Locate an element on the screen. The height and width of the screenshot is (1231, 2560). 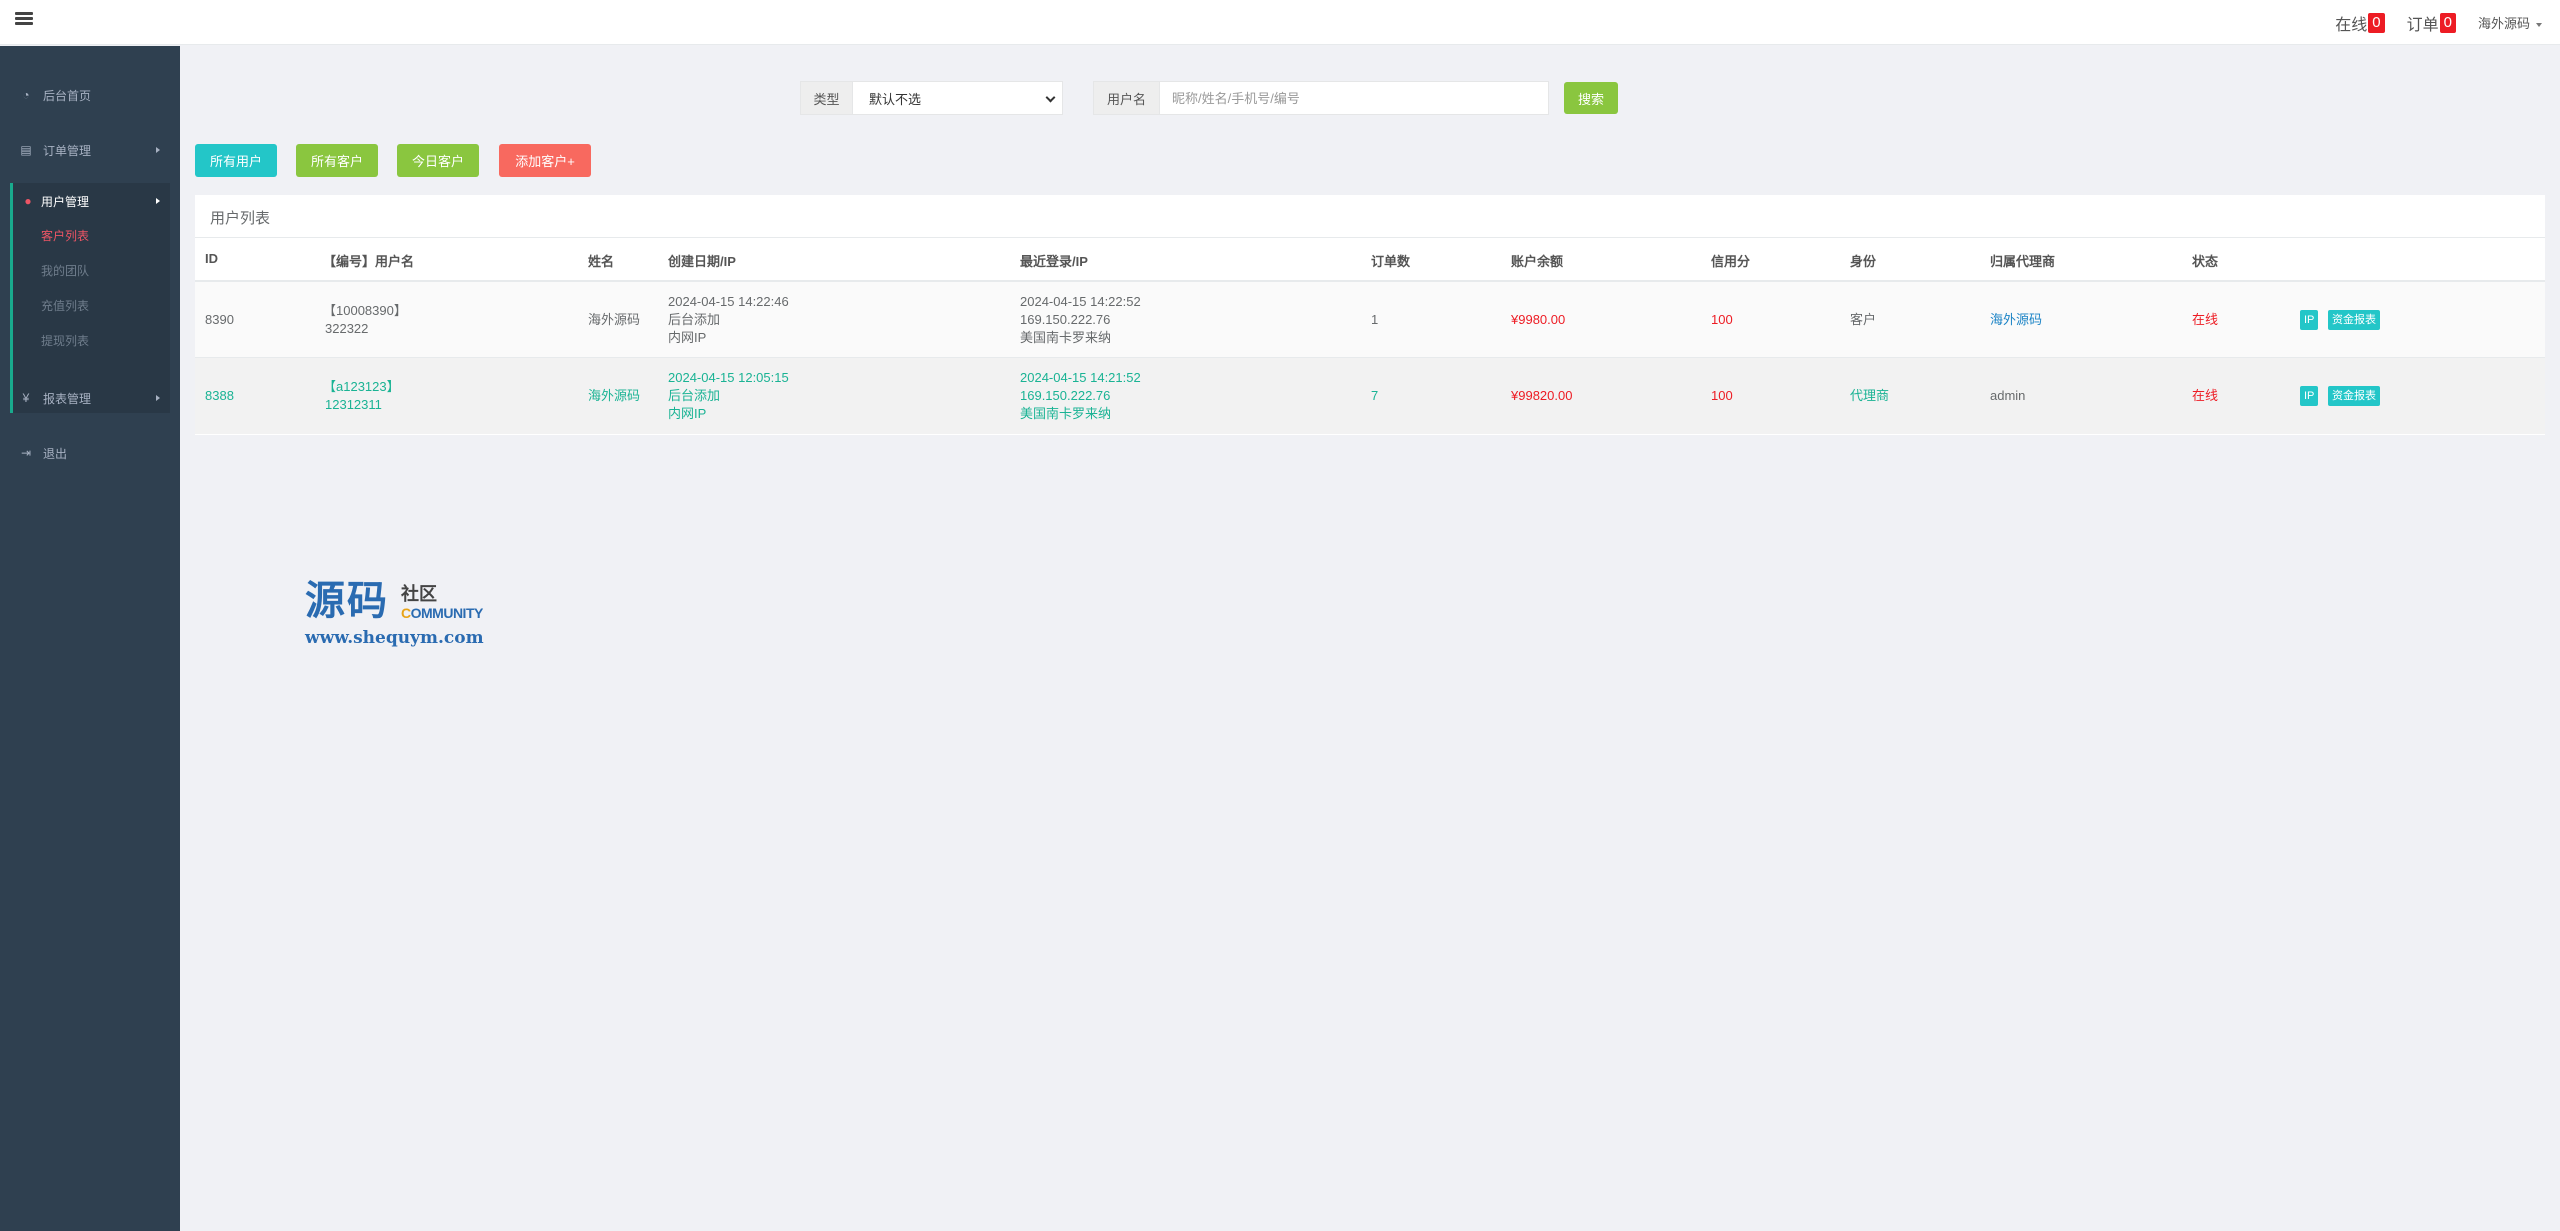
cell-agent: 海外源码 is located at coordinates (2016, 320).